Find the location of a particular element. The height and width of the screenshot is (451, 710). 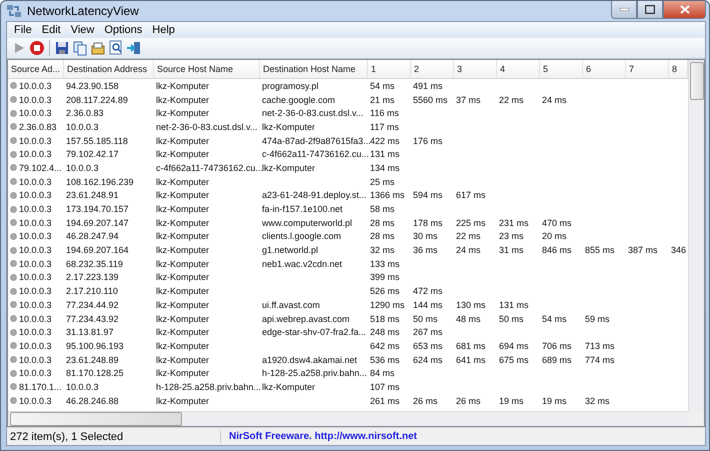

table-cell: 30 ms is located at coordinates (425, 236).